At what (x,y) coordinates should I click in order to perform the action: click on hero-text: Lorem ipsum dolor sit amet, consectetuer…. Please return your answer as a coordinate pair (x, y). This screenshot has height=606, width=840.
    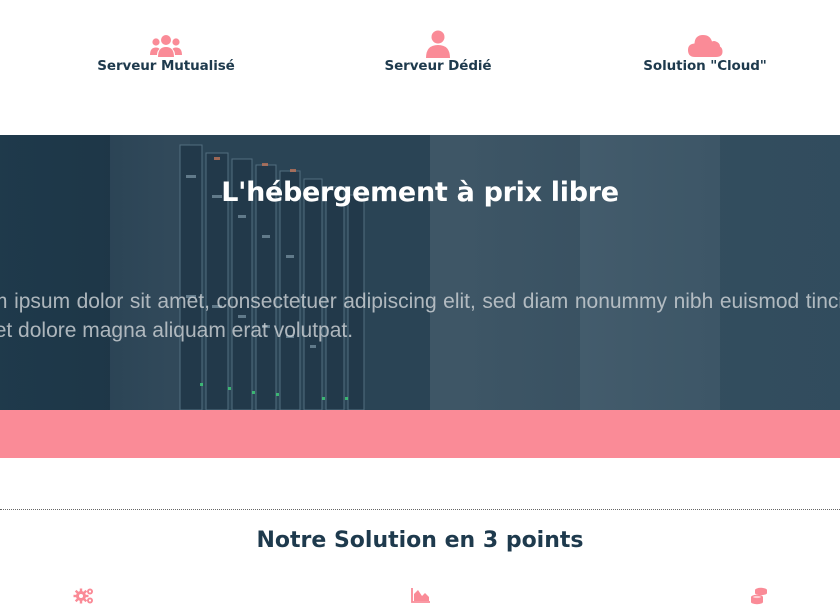
    Looking at the image, I should click on (420, 316).